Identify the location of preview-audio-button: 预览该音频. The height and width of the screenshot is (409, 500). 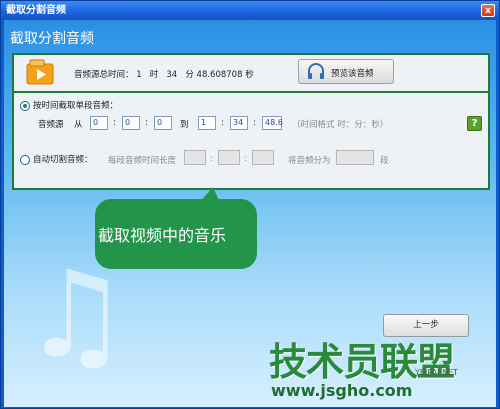
(346, 71).